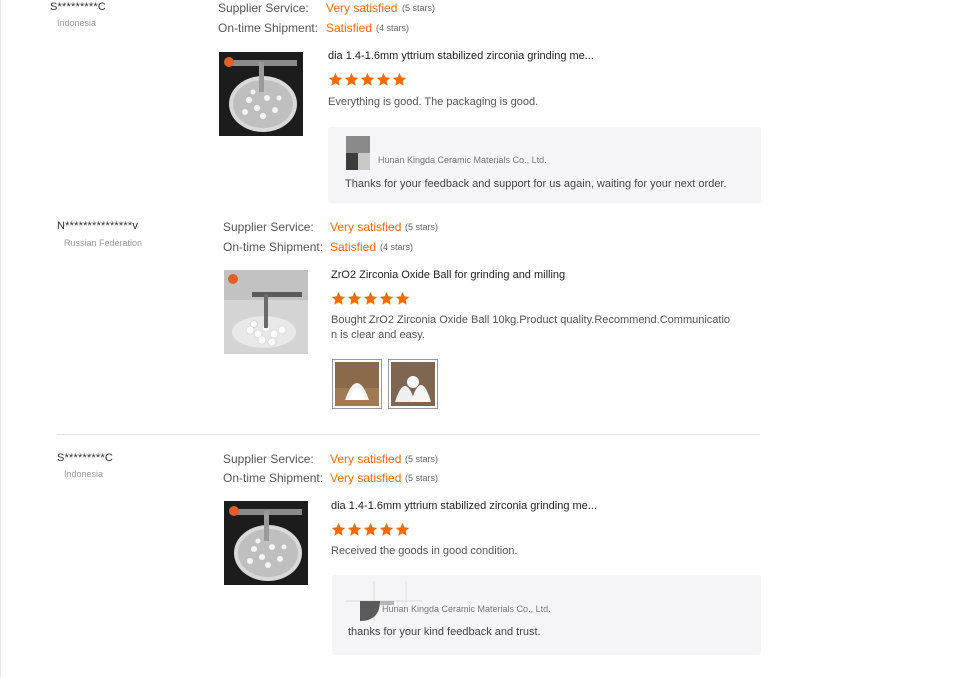 The width and height of the screenshot is (961, 677). Describe the element at coordinates (98, 226) in the screenshot. I see `buyer-name: N***************v` at that location.